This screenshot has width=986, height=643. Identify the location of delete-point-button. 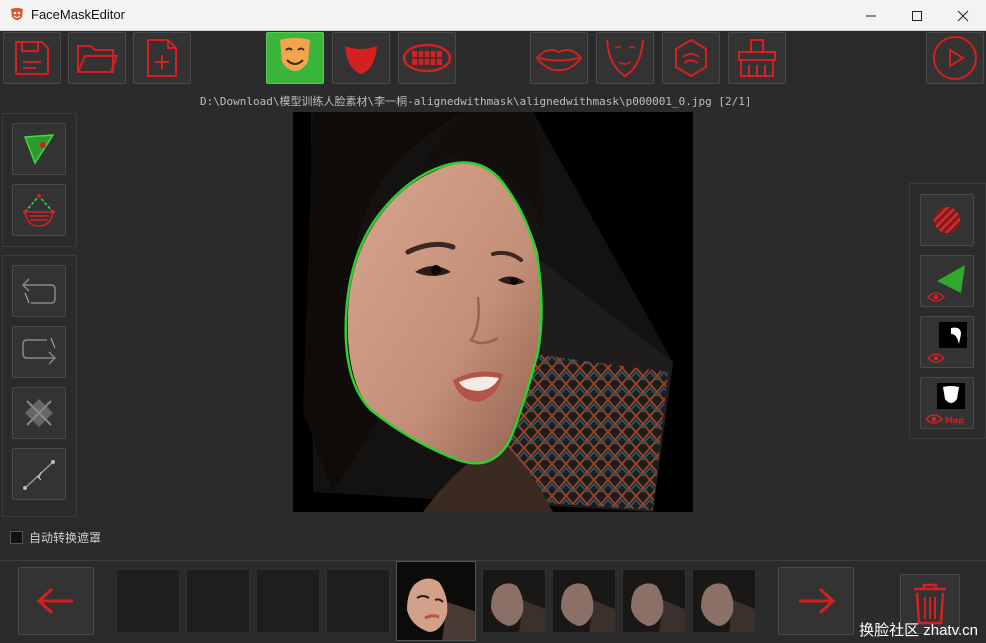
(39, 413).